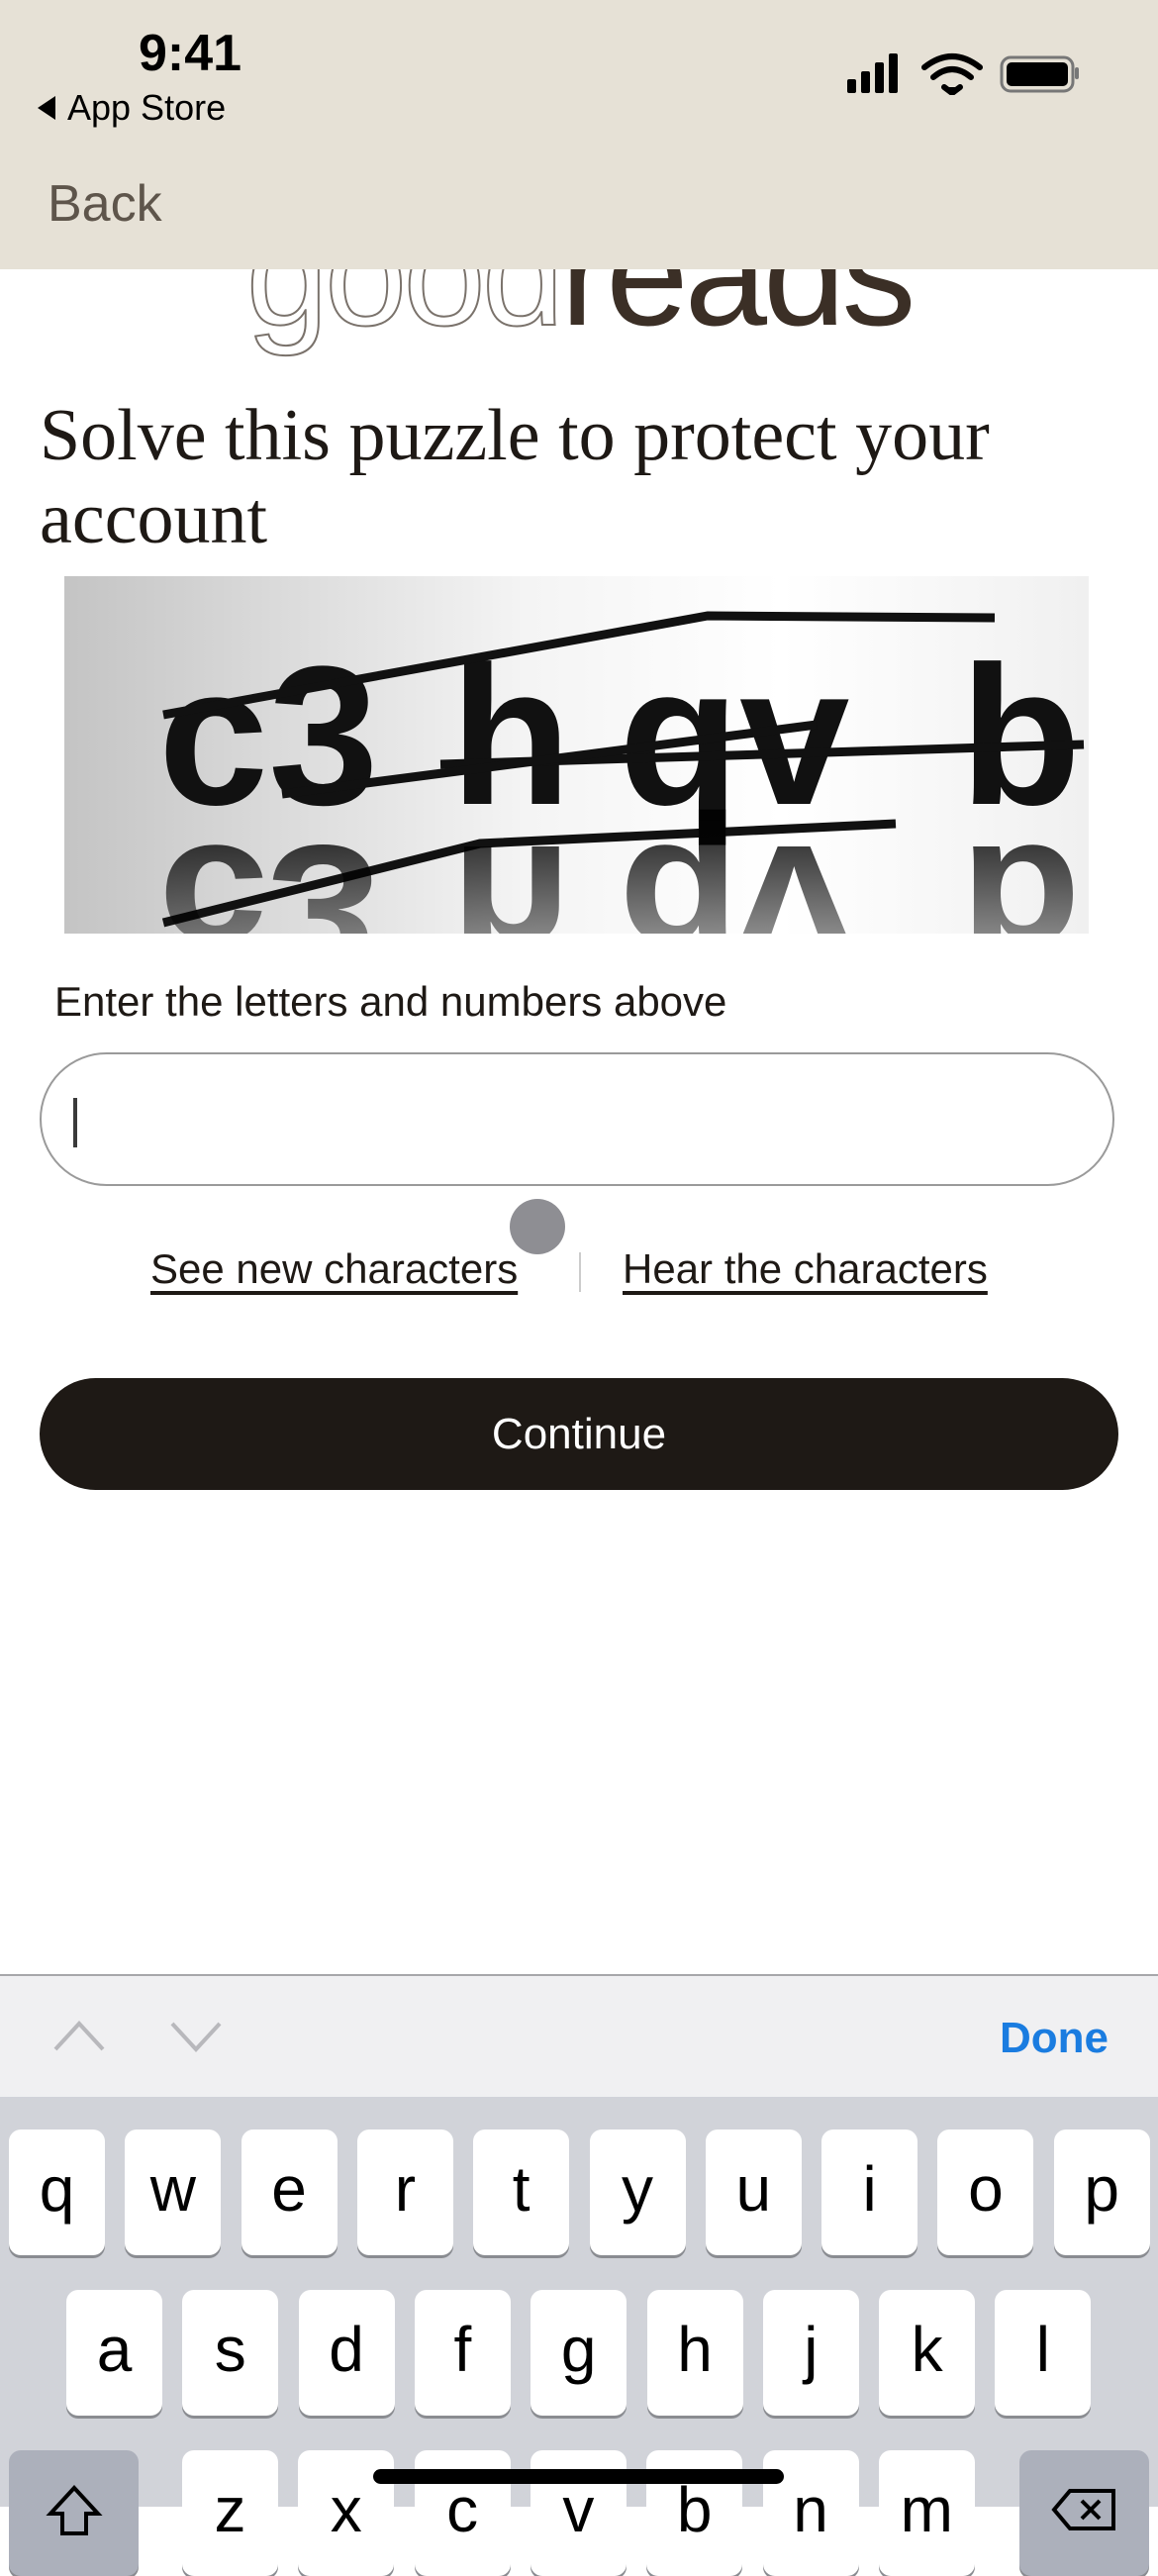 The height and width of the screenshot is (2576, 1158). Describe the element at coordinates (105, 204) in the screenshot. I see `back-button: Back` at that location.